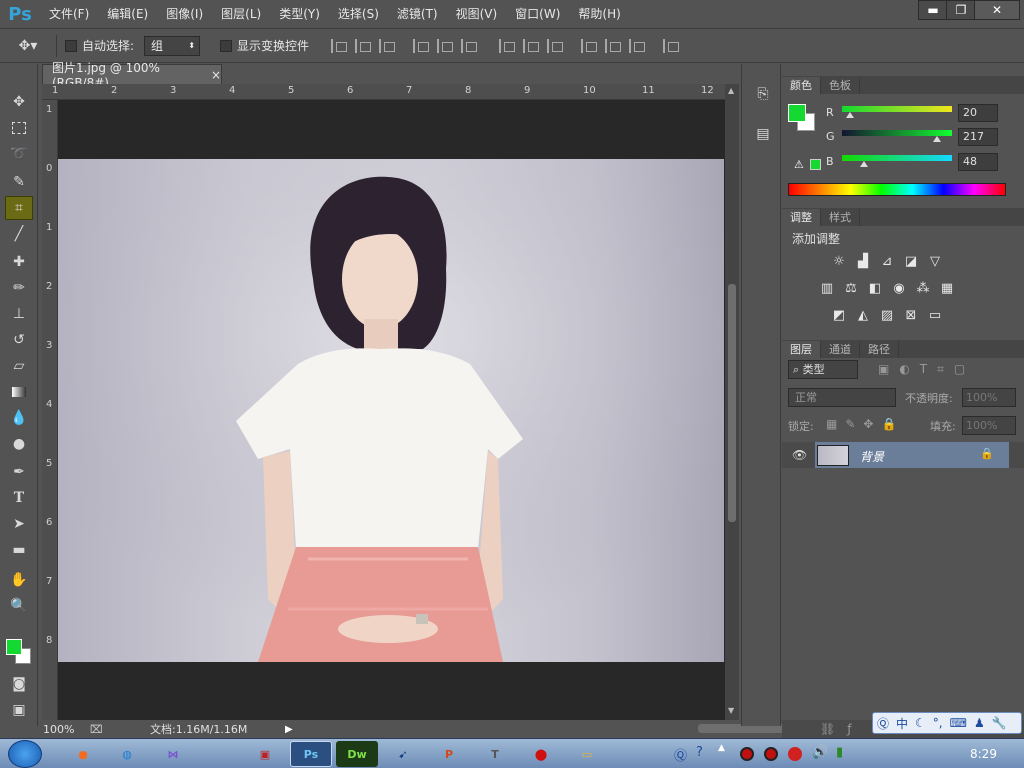 This screenshot has height=768, width=1024. What do you see at coordinates (801, 85) in the screenshot?
I see `tab-color: 颜色` at bounding box center [801, 85].